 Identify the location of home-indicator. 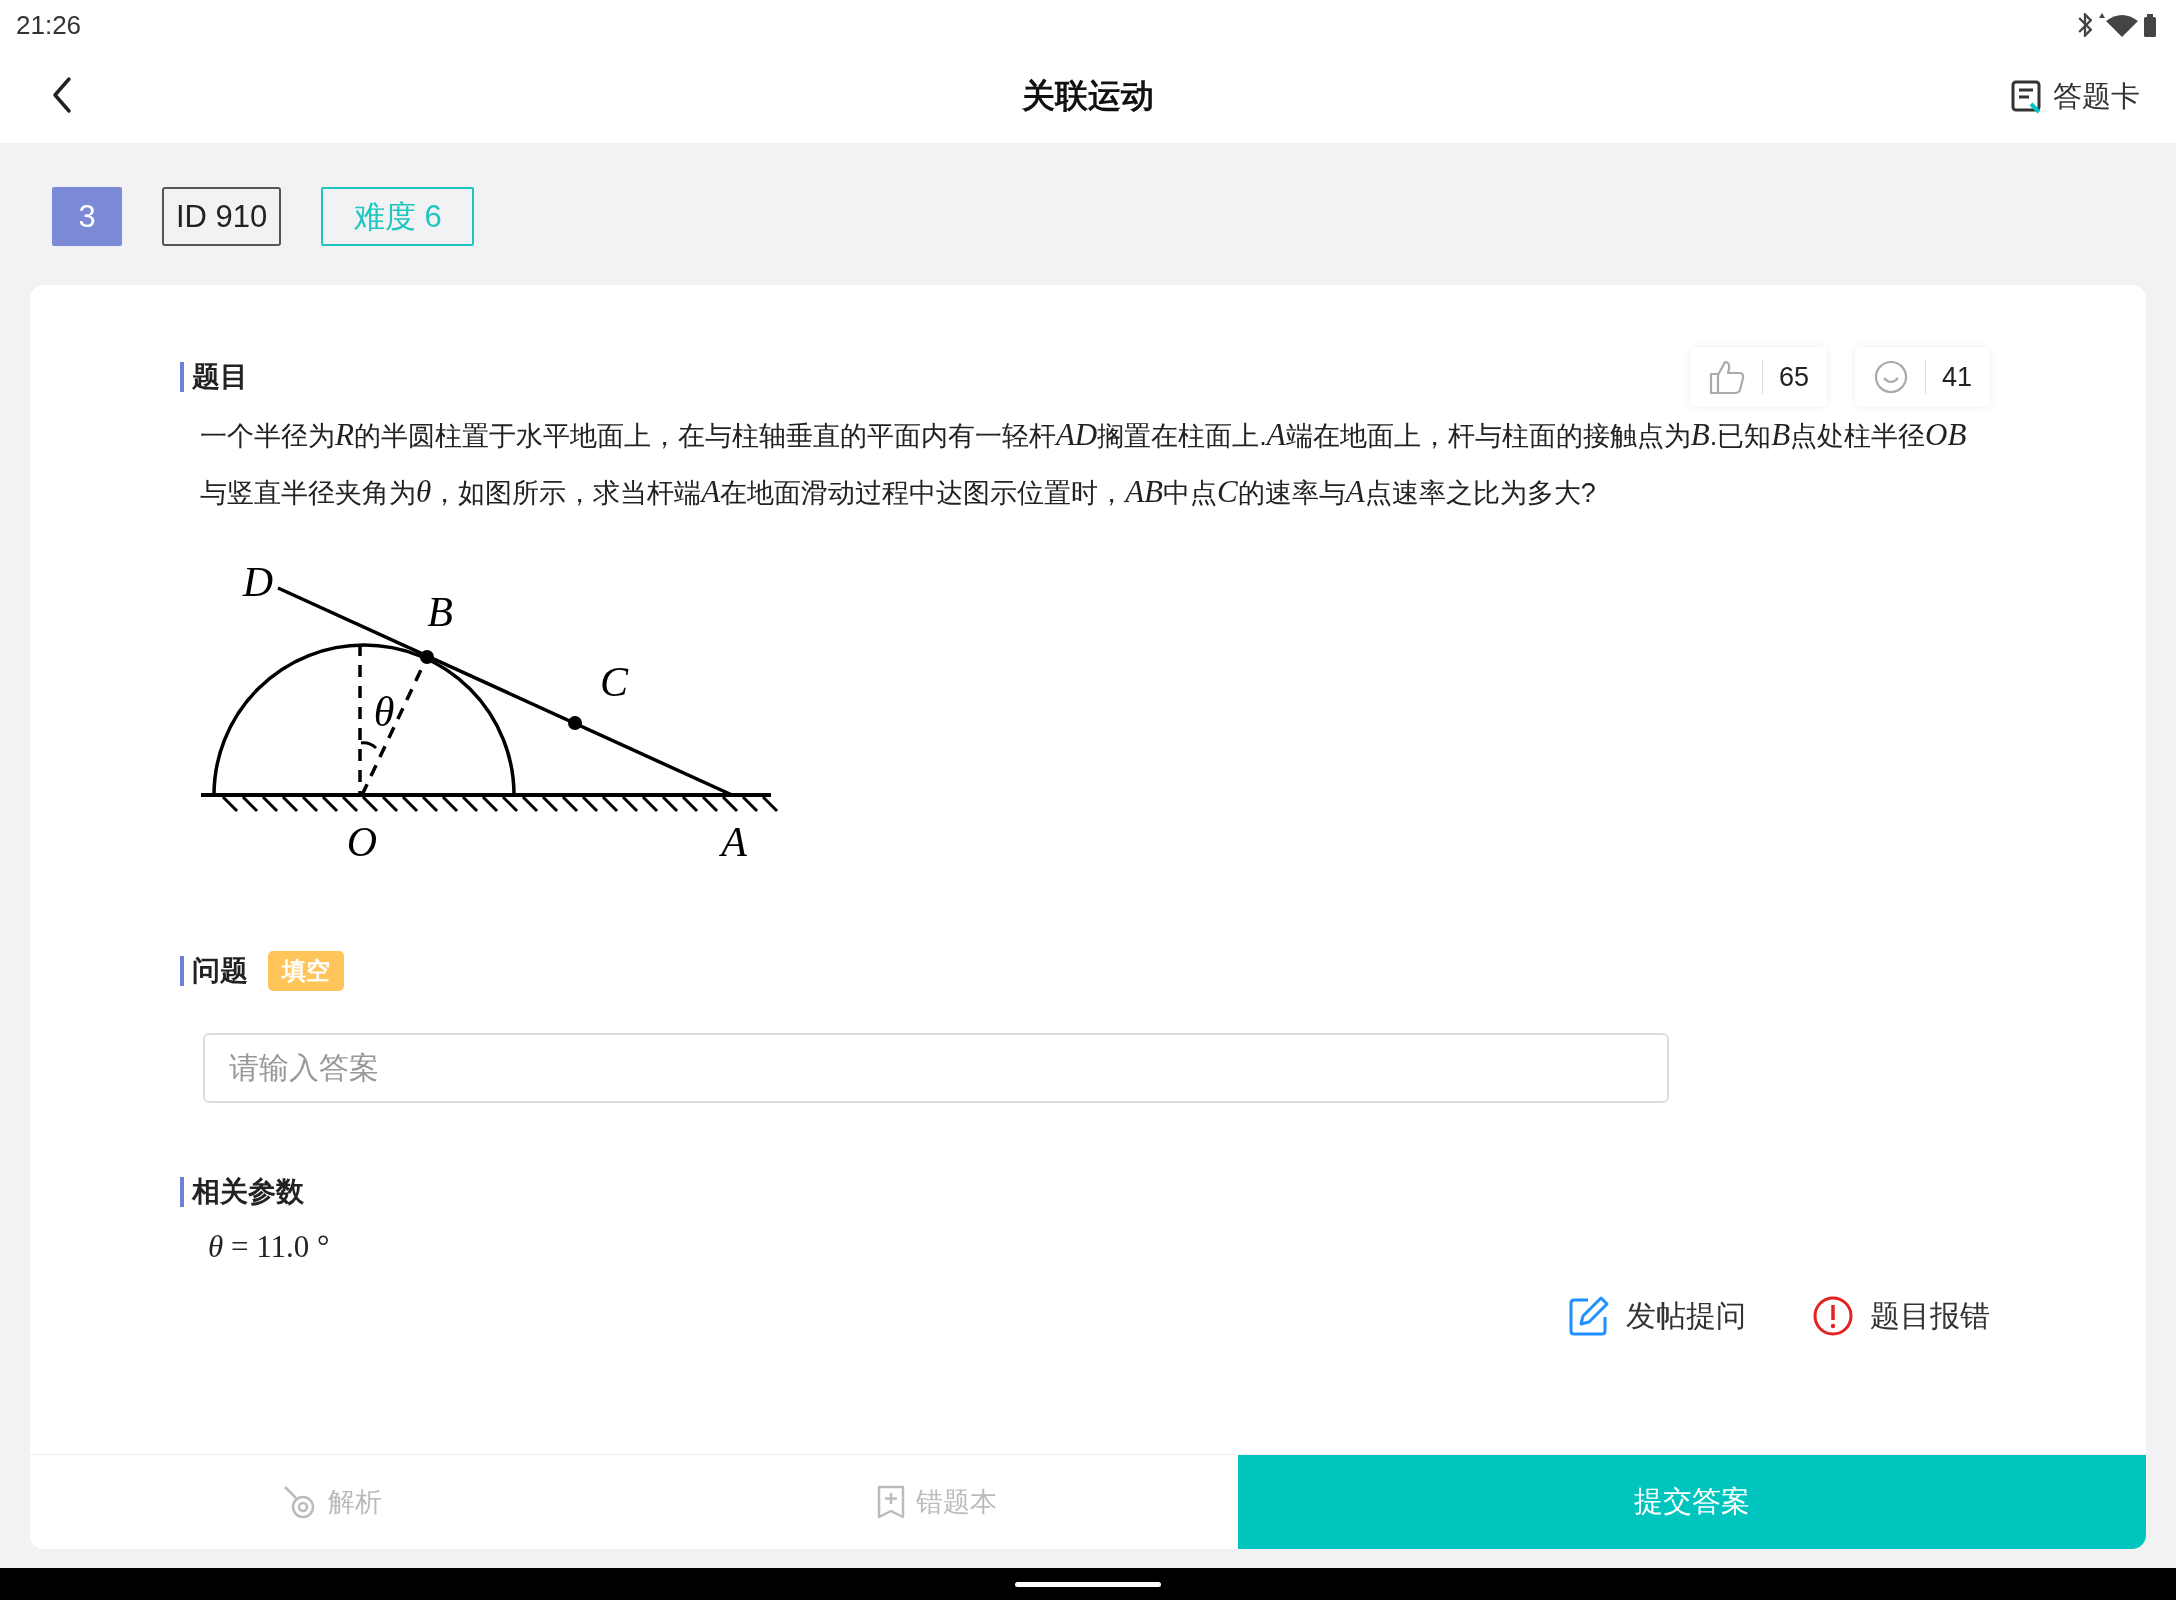
(1088, 1584).